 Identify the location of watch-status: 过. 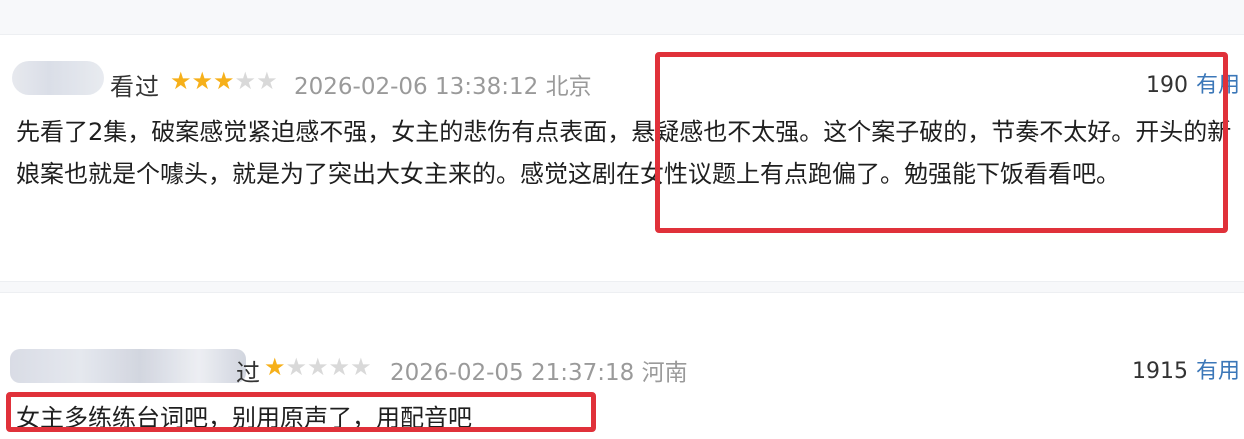
(248, 373).